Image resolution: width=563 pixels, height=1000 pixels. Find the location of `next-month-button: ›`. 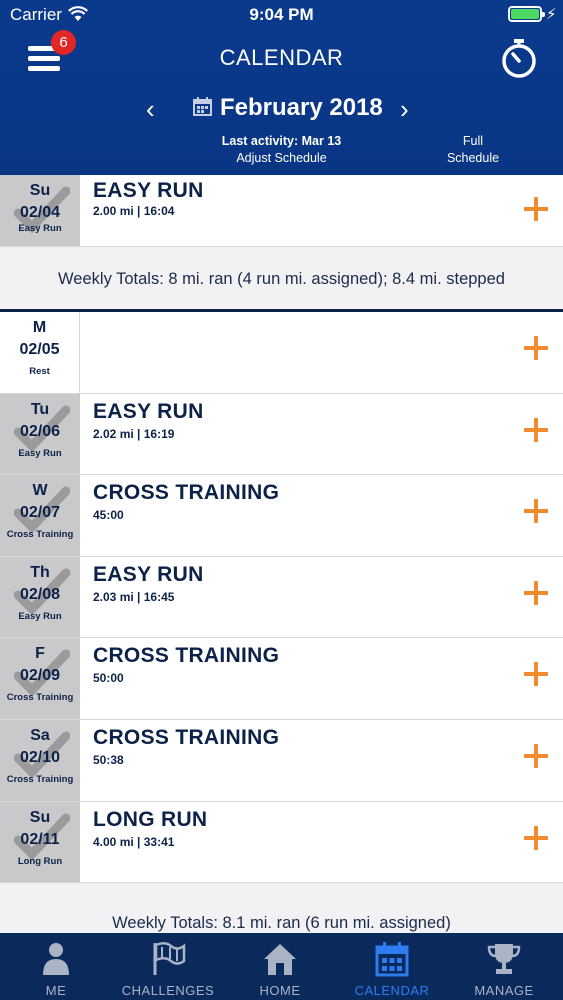

next-month-button: › is located at coordinates (404, 109).